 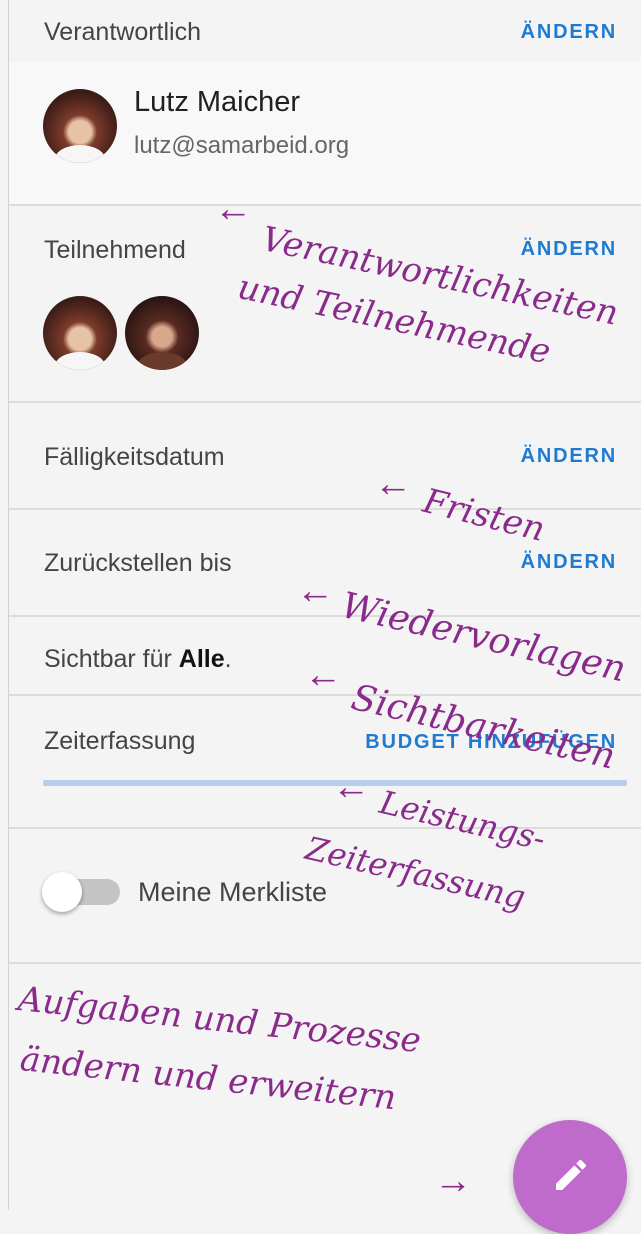 I want to click on defer-label: Zurückstellen bis, so click(x=138, y=563).